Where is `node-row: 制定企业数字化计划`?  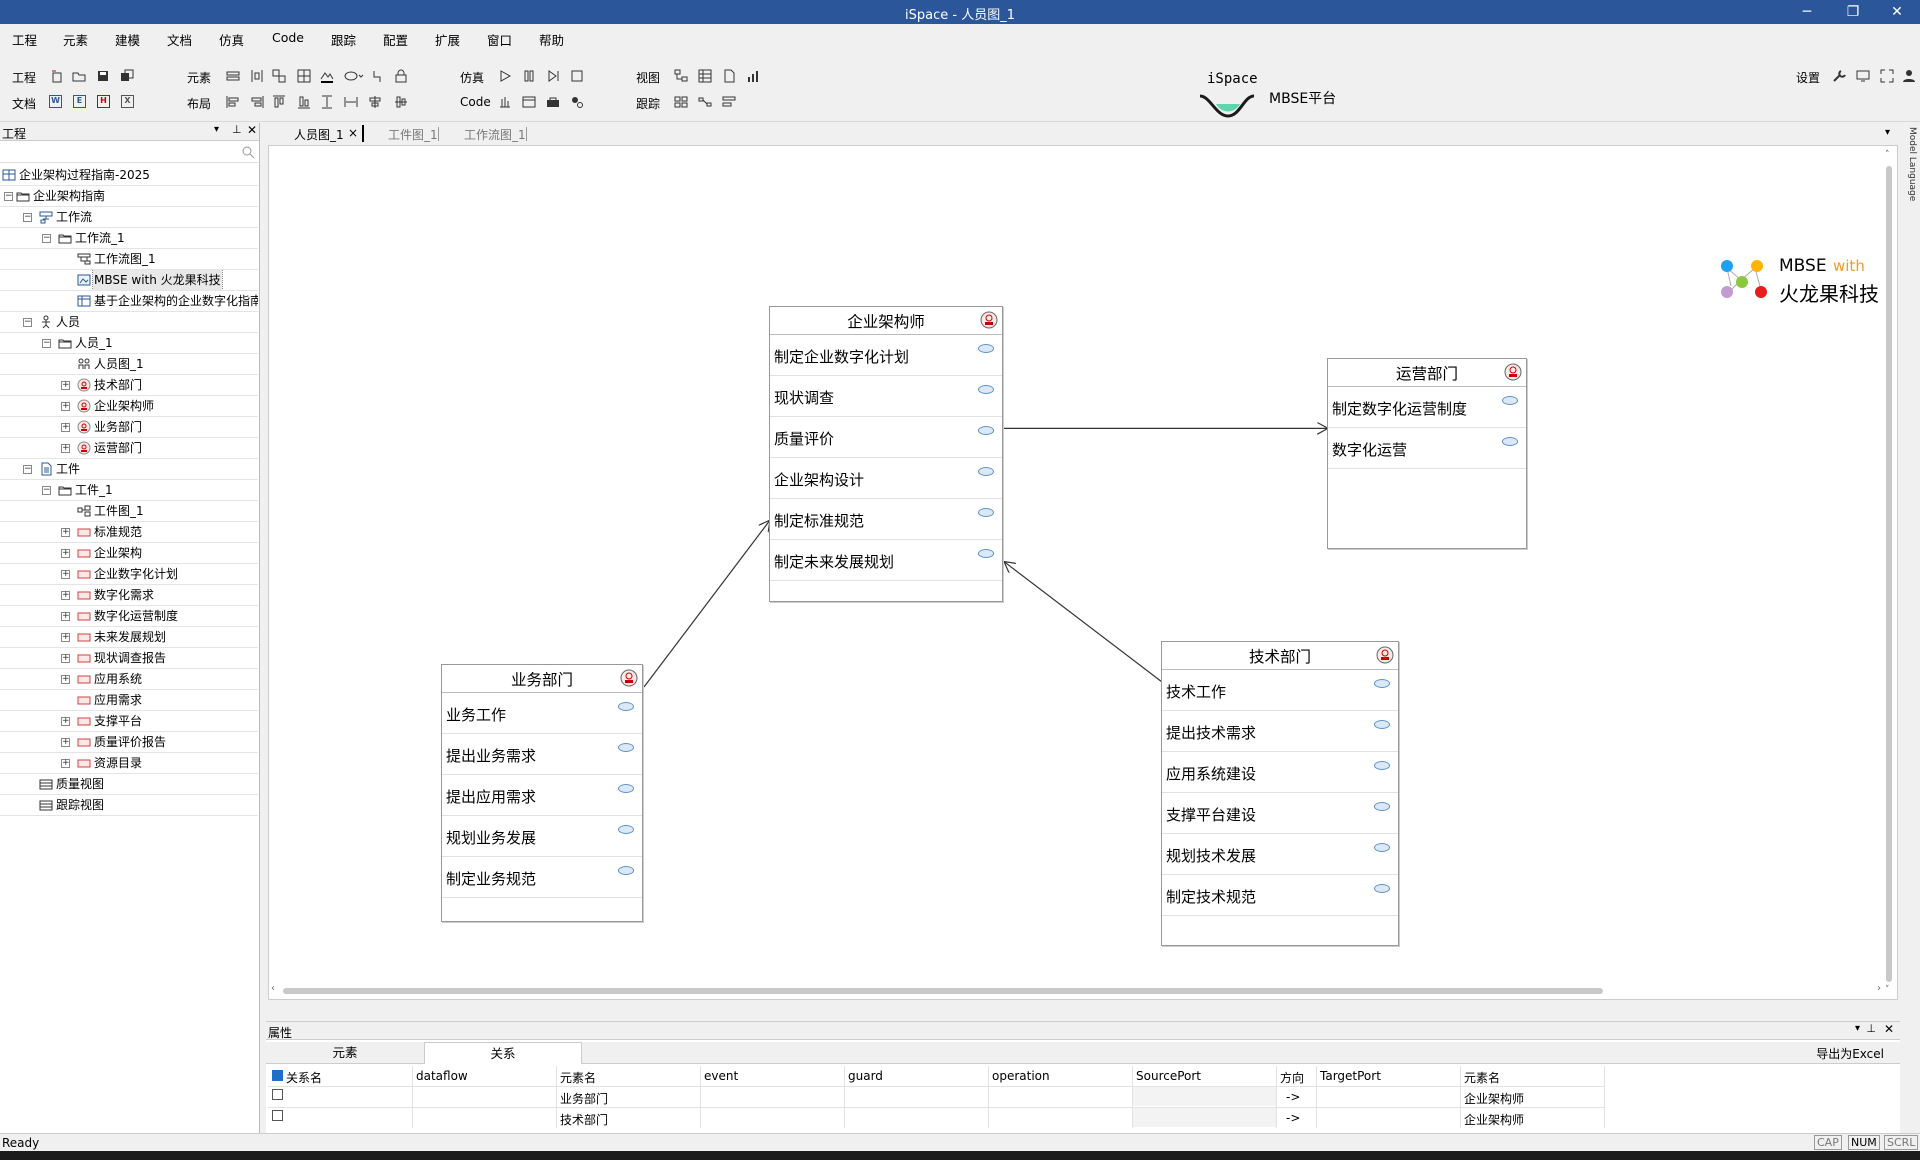
node-row: 制定企业数字化计划 is located at coordinates (886, 355).